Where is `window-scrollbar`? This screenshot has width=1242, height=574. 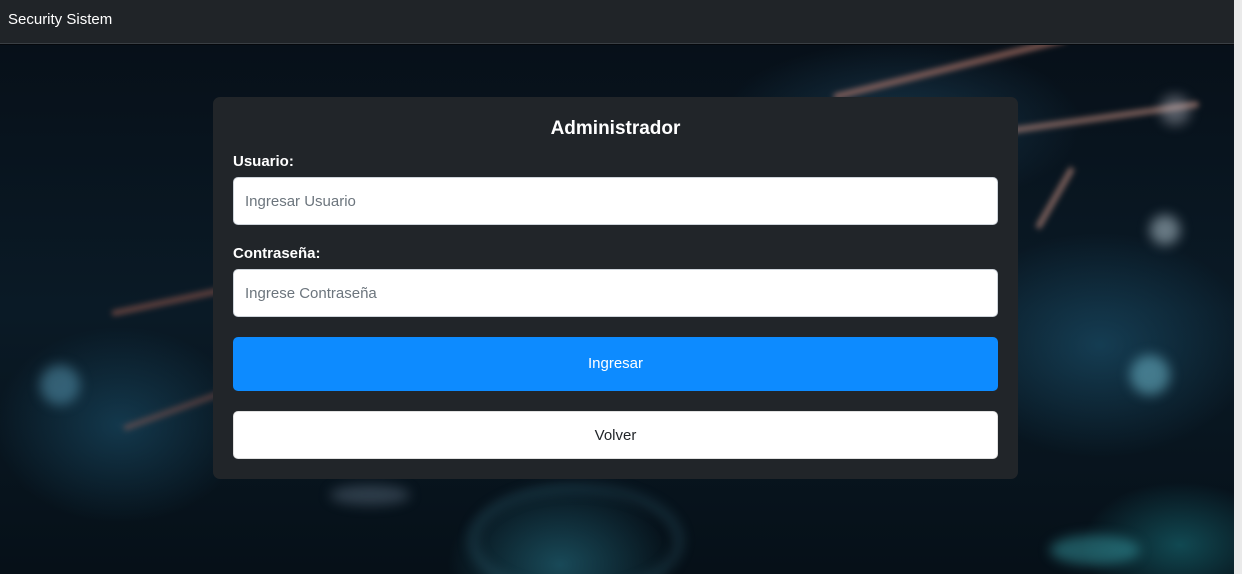 window-scrollbar is located at coordinates (1238, 287).